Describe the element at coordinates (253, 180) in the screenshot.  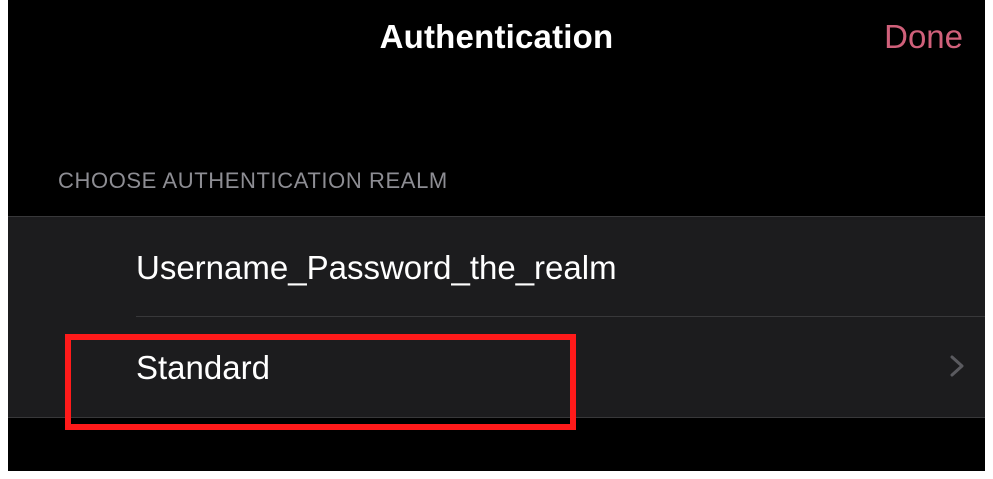
I see `section-header: CHOOSE AUTHENTICATION REALM` at that location.